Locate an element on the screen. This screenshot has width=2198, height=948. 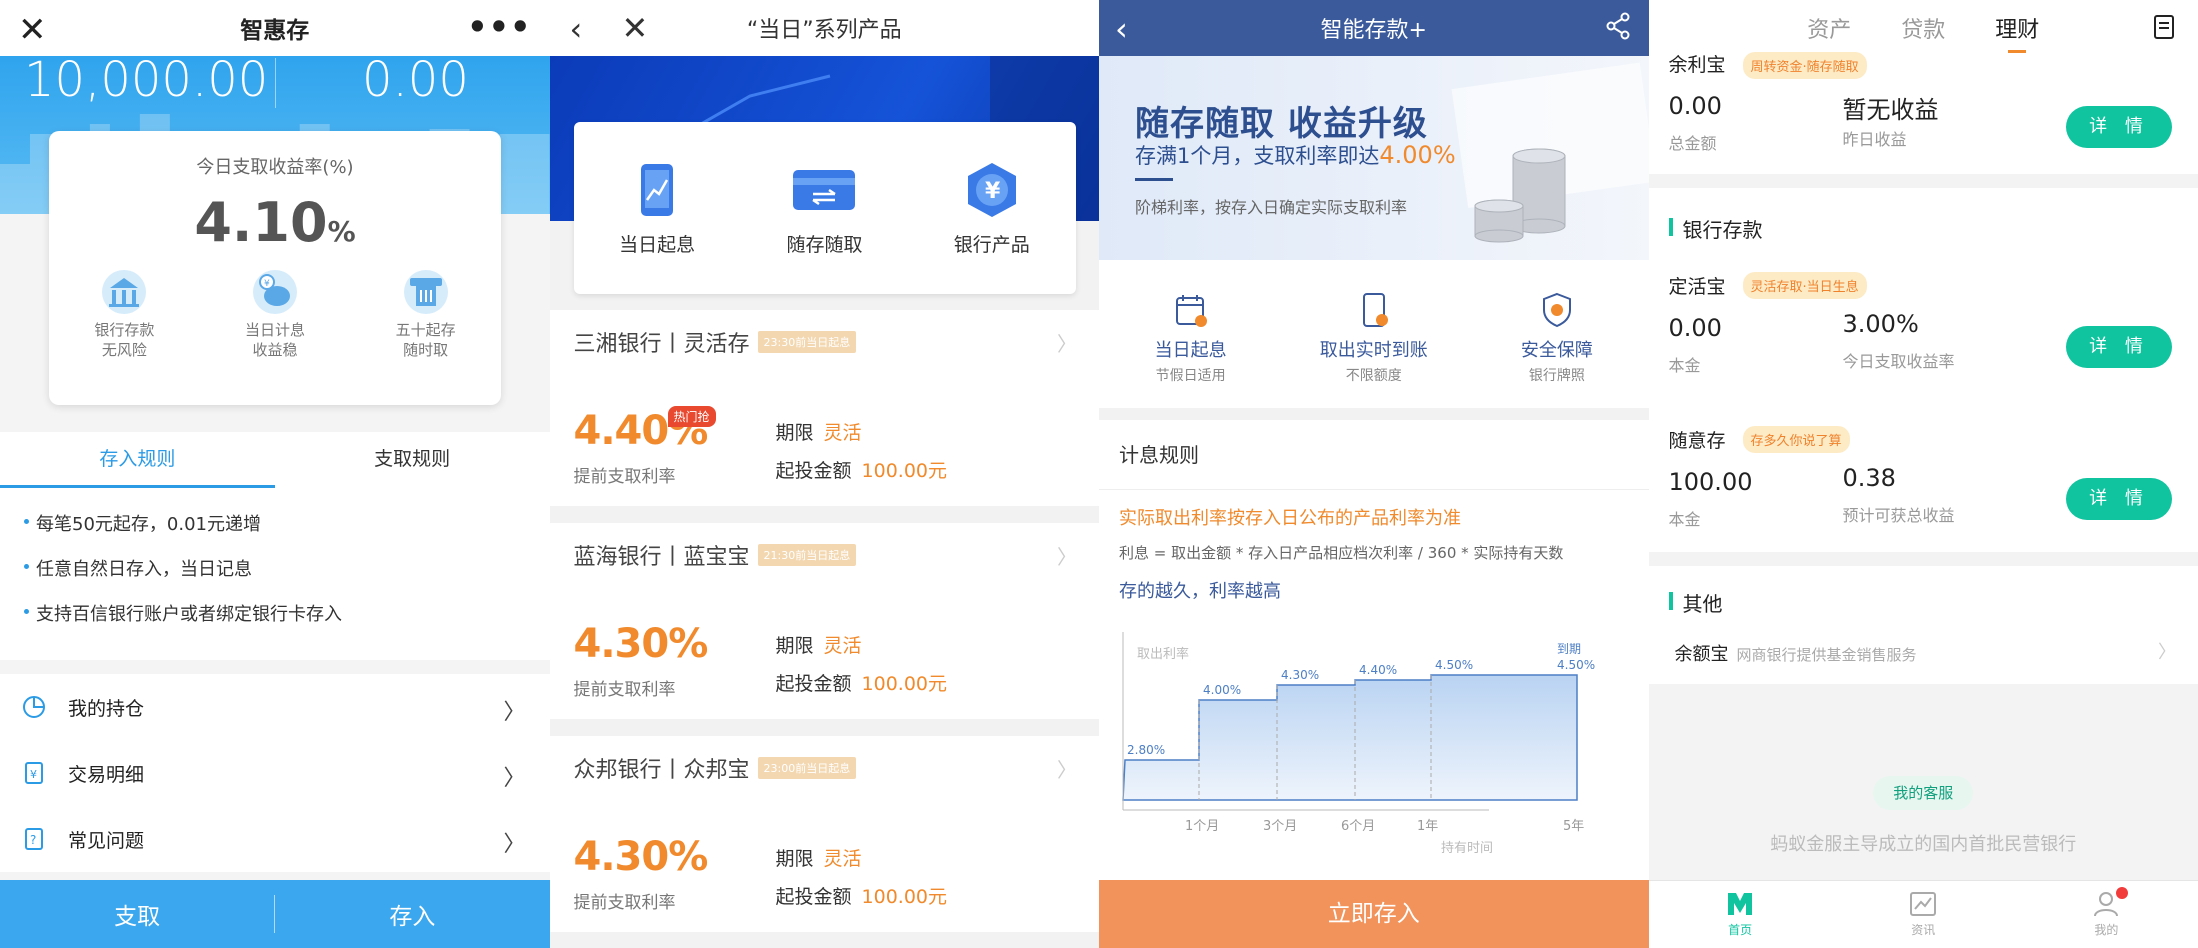
tab-deposit-rules: 存入规则 is located at coordinates (137, 460).